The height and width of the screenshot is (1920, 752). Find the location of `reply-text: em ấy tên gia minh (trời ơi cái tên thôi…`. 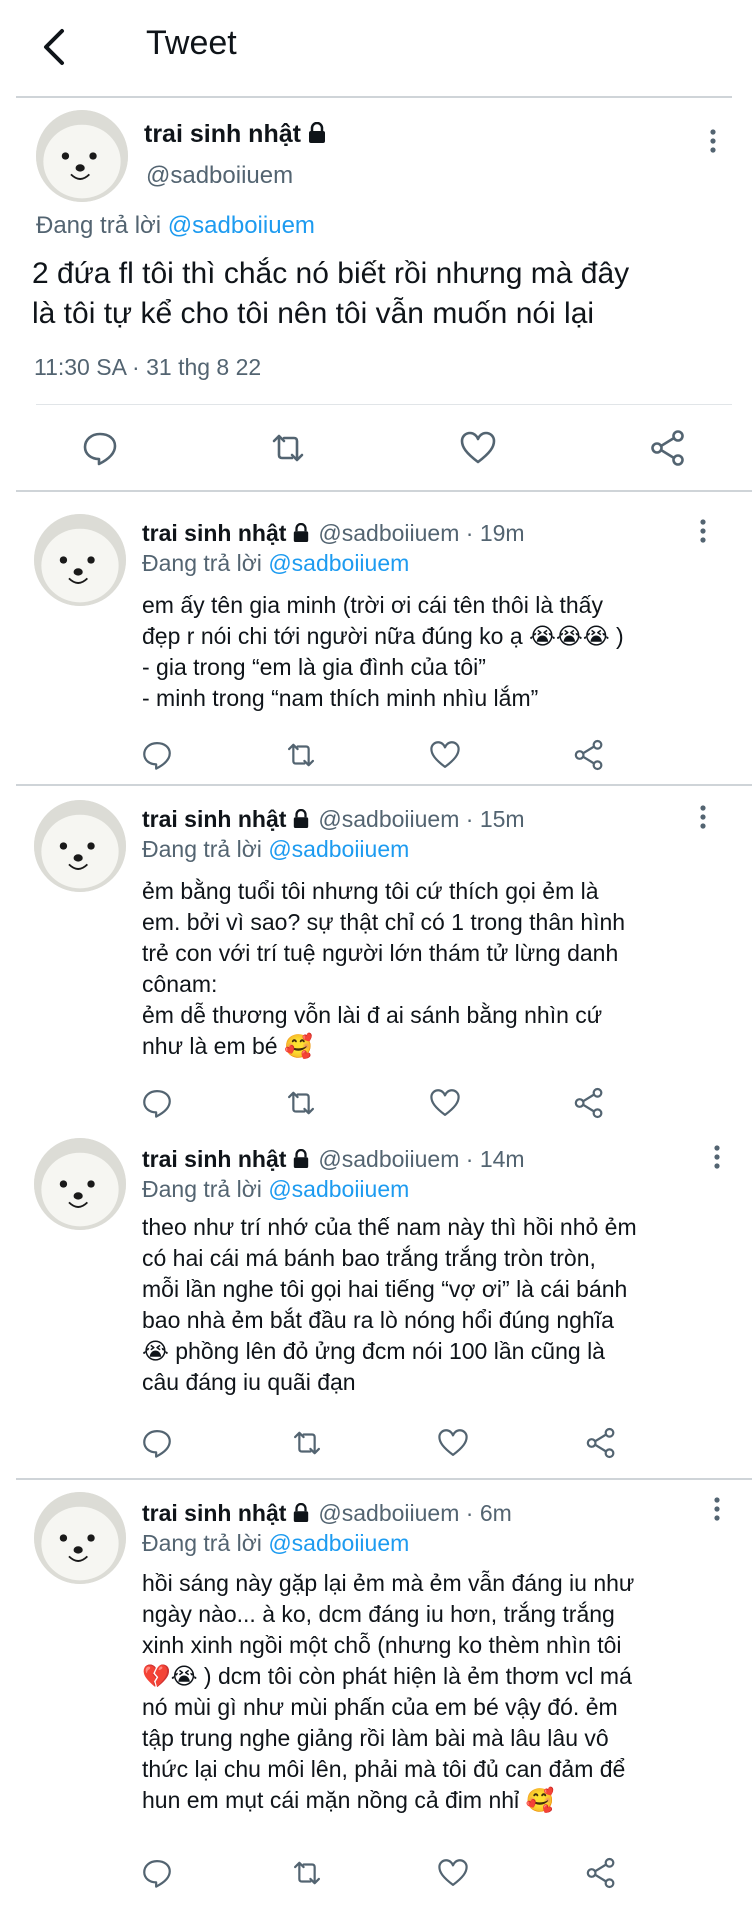

reply-text: em ấy tên gia minh (trời ơi cái tên thôi… is located at coordinates (383, 651).